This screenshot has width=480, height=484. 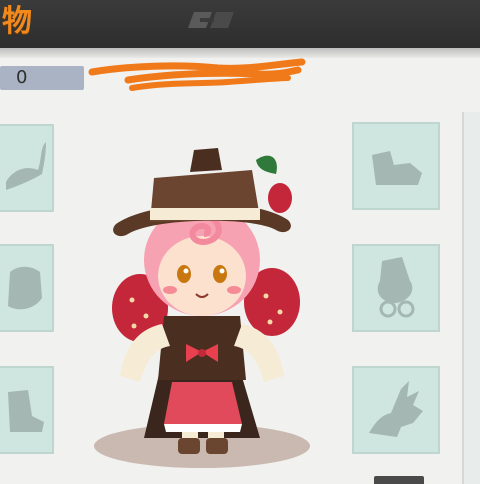 What do you see at coordinates (17, 21) in the screenshot?
I see `page-title: 物` at bounding box center [17, 21].